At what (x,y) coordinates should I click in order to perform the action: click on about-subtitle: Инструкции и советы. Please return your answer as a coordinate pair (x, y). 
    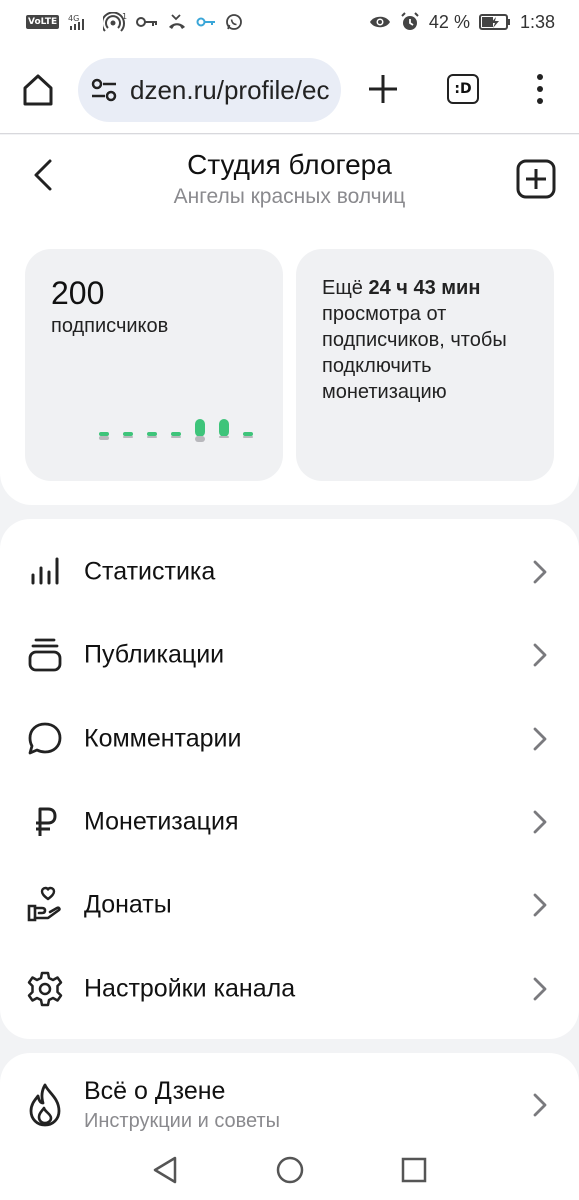
    Looking at the image, I should click on (182, 1121).